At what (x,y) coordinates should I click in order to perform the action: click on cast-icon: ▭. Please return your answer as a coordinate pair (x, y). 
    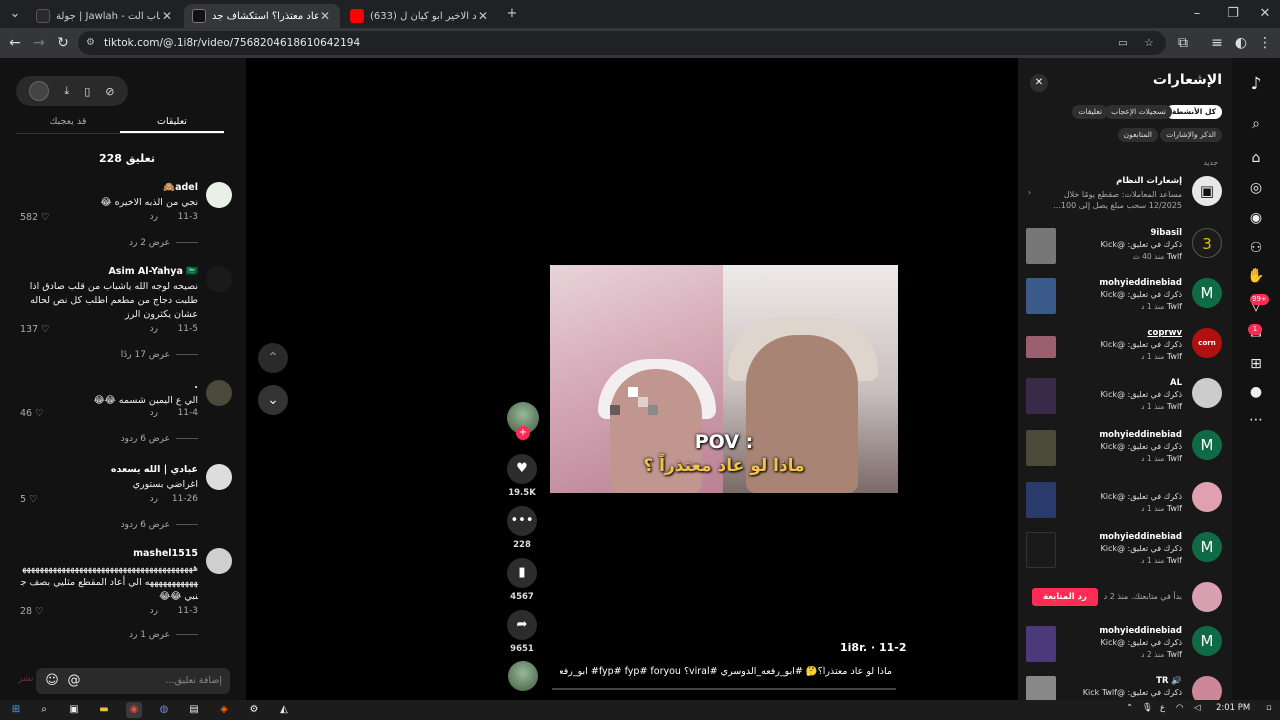
    Looking at the image, I should click on (1123, 43).